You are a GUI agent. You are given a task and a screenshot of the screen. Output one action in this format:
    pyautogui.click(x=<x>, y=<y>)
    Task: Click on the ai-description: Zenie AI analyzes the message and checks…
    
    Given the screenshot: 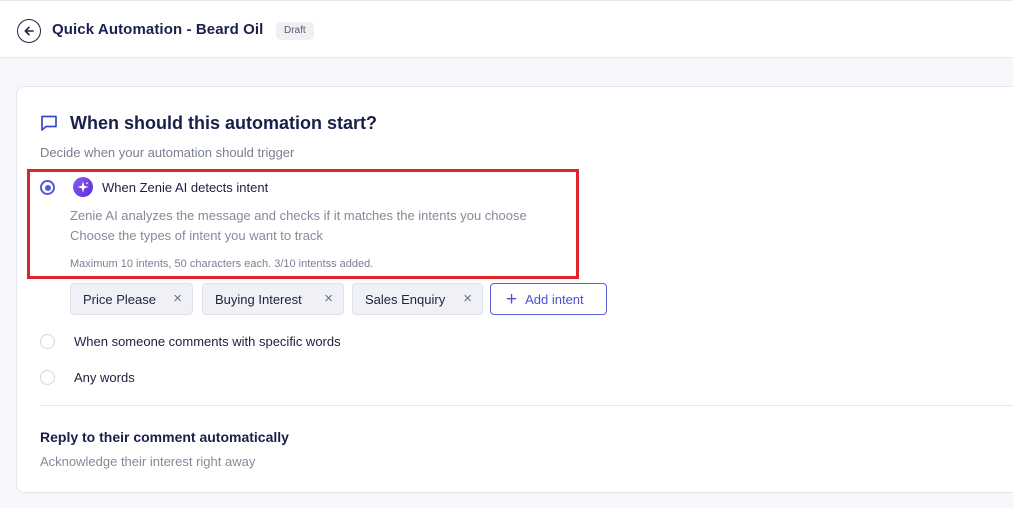 What is the action you would take?
    pyautogui.click(x=298, y=215)
    